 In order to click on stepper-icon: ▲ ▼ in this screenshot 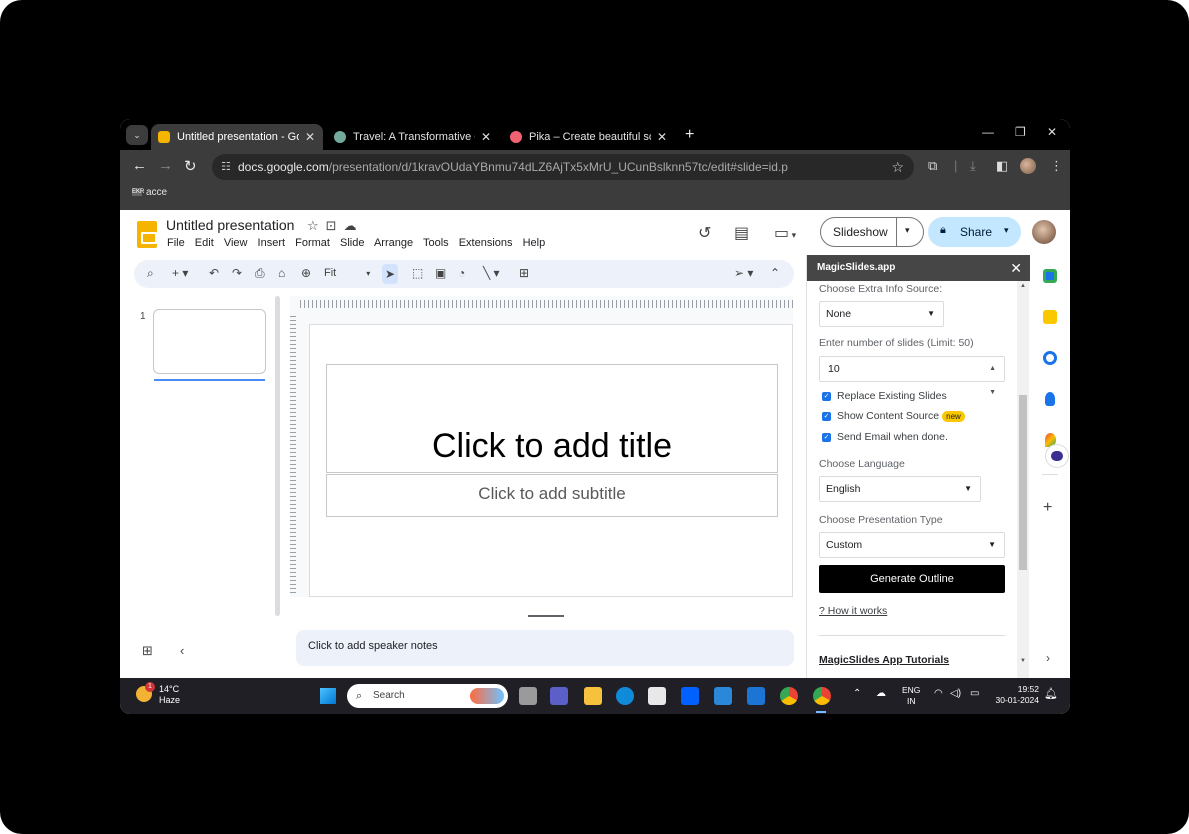, I will do `click(992, 381)`.